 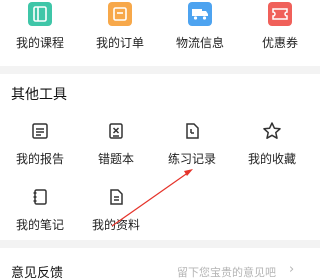 What do you see at coordinates (280, 14) in the screenshot?
I see `coupon-ticket-icon` at bounding box center [280, 14].